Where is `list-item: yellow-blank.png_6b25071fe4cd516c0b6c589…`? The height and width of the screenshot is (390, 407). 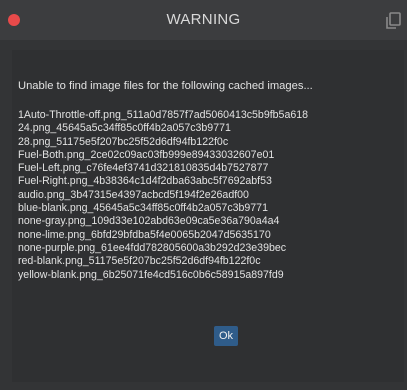 list-item: yellow-blank.png_6b25071fe4cd516c0b6c589… is located at coordinates (151, 274).